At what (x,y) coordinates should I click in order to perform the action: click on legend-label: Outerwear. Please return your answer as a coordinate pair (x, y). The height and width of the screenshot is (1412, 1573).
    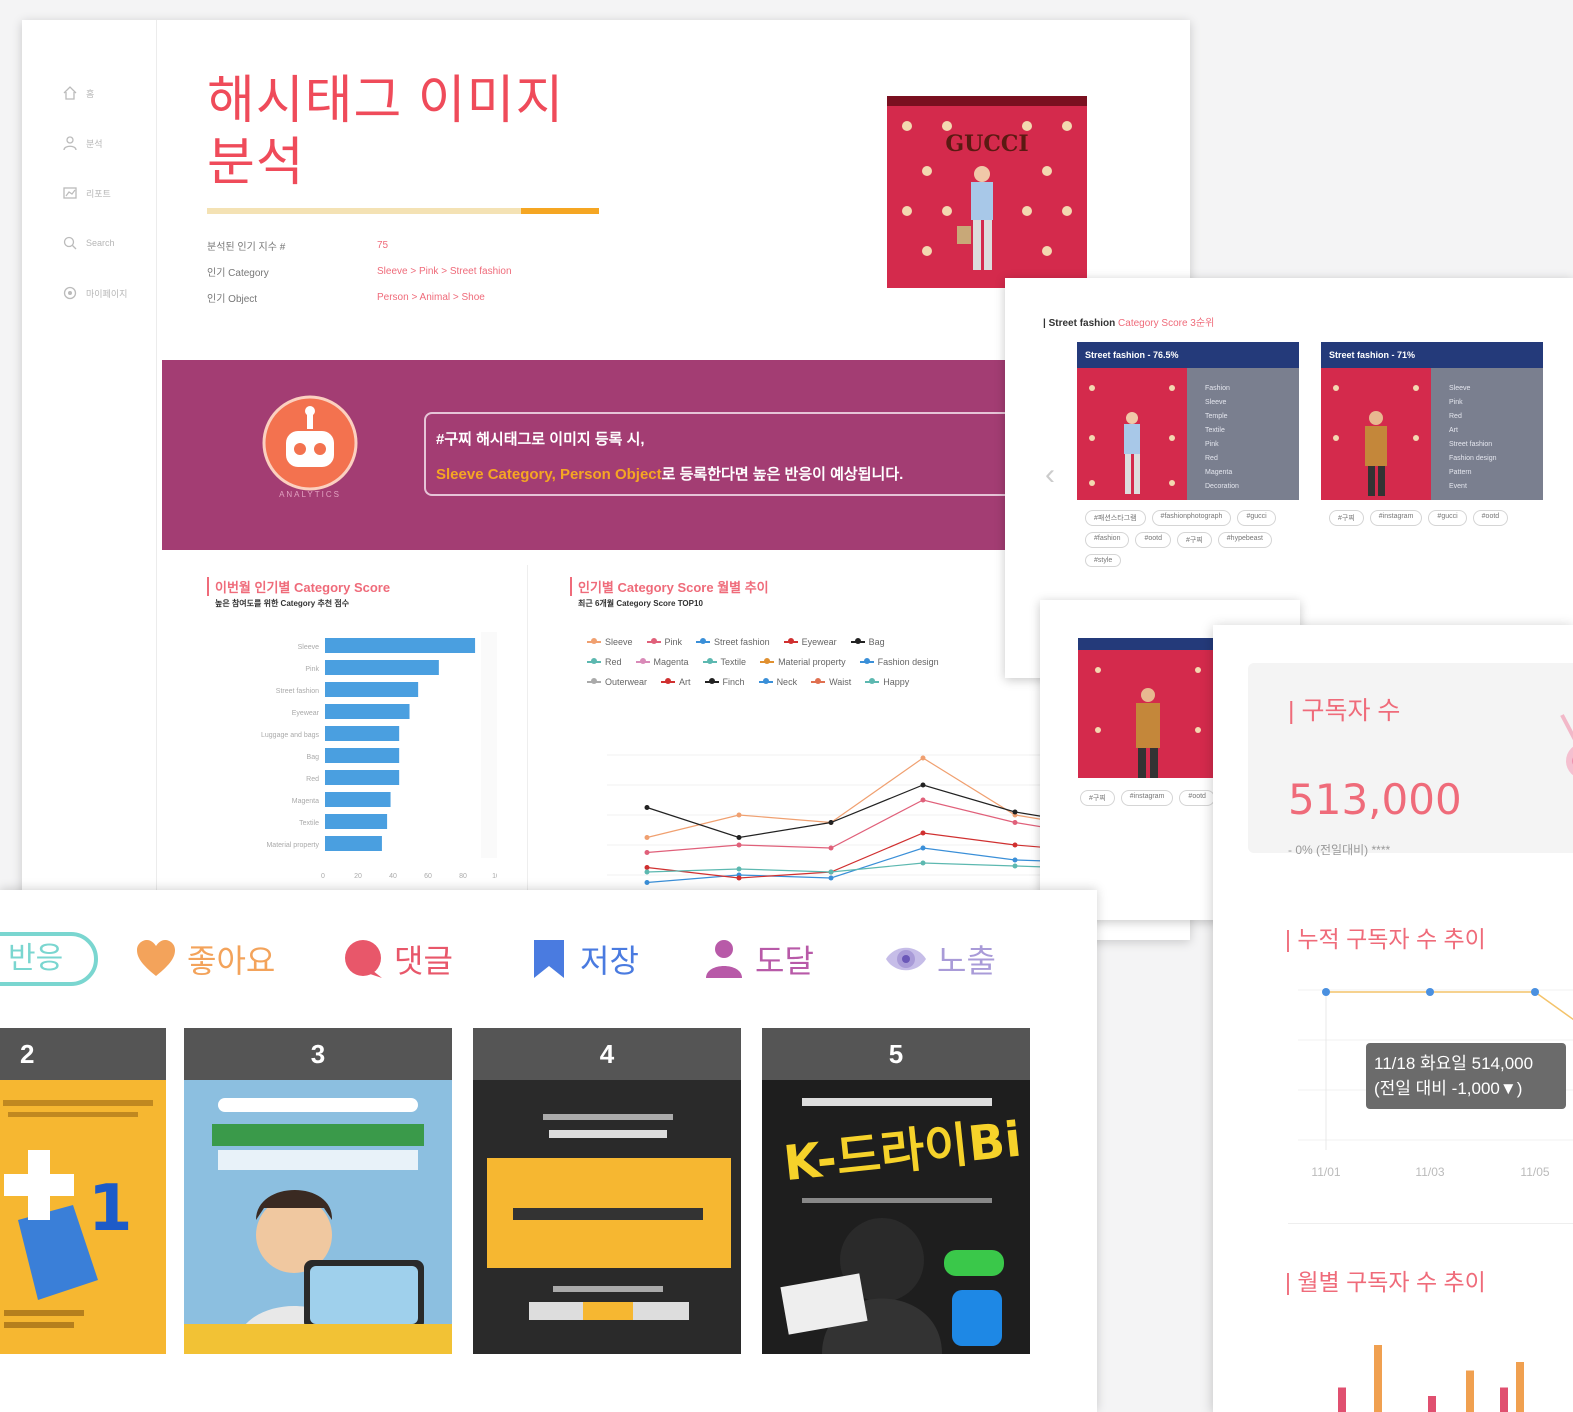
    Looking at the image, I should click on (626, 682).